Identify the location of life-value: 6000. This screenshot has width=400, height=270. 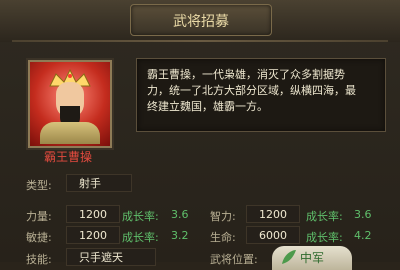
(273, 235).